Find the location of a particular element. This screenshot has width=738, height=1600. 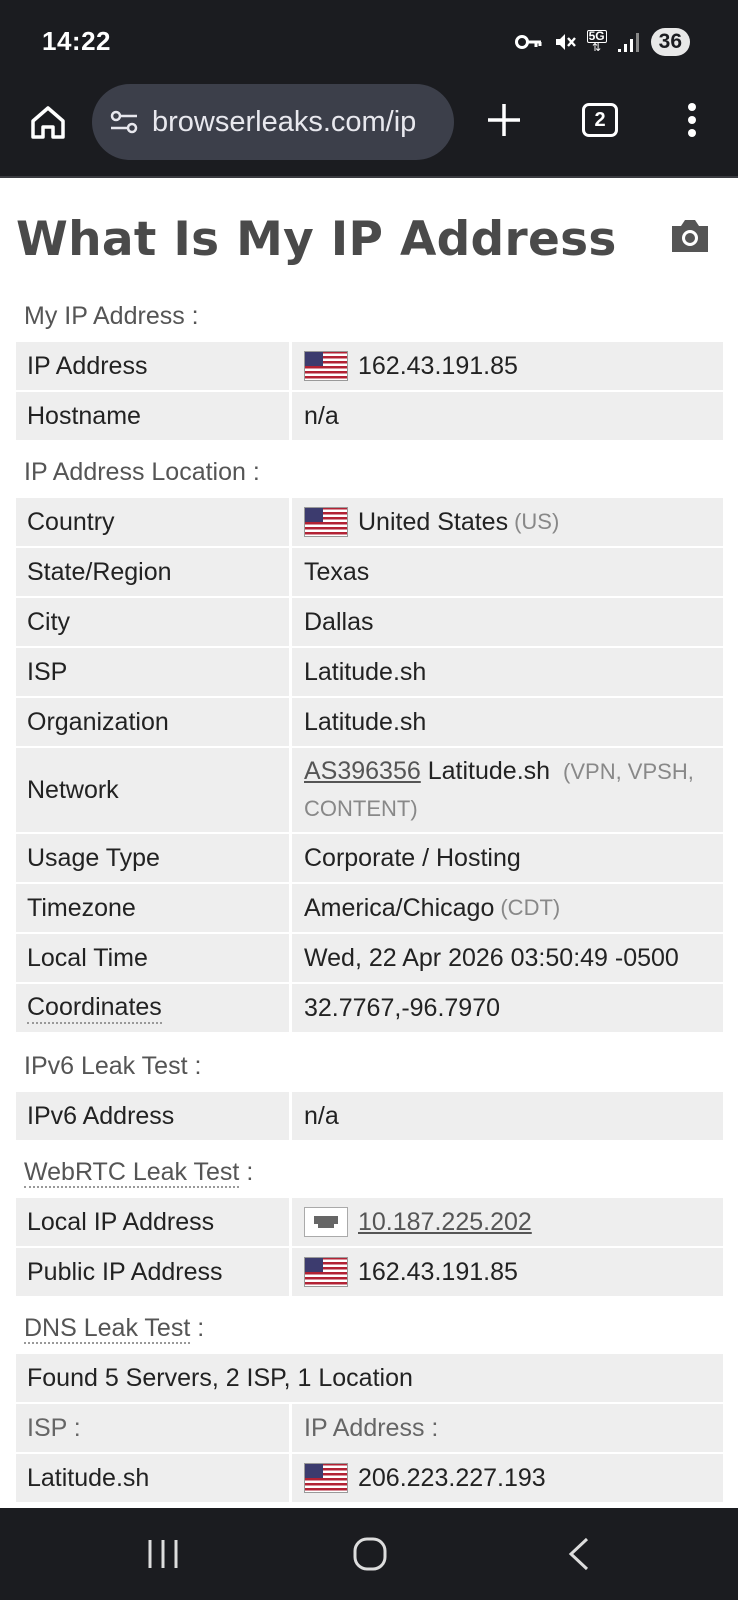

dns-row: Latitude.sh 206.223.227.193 is located at coordinates (369, 1478).